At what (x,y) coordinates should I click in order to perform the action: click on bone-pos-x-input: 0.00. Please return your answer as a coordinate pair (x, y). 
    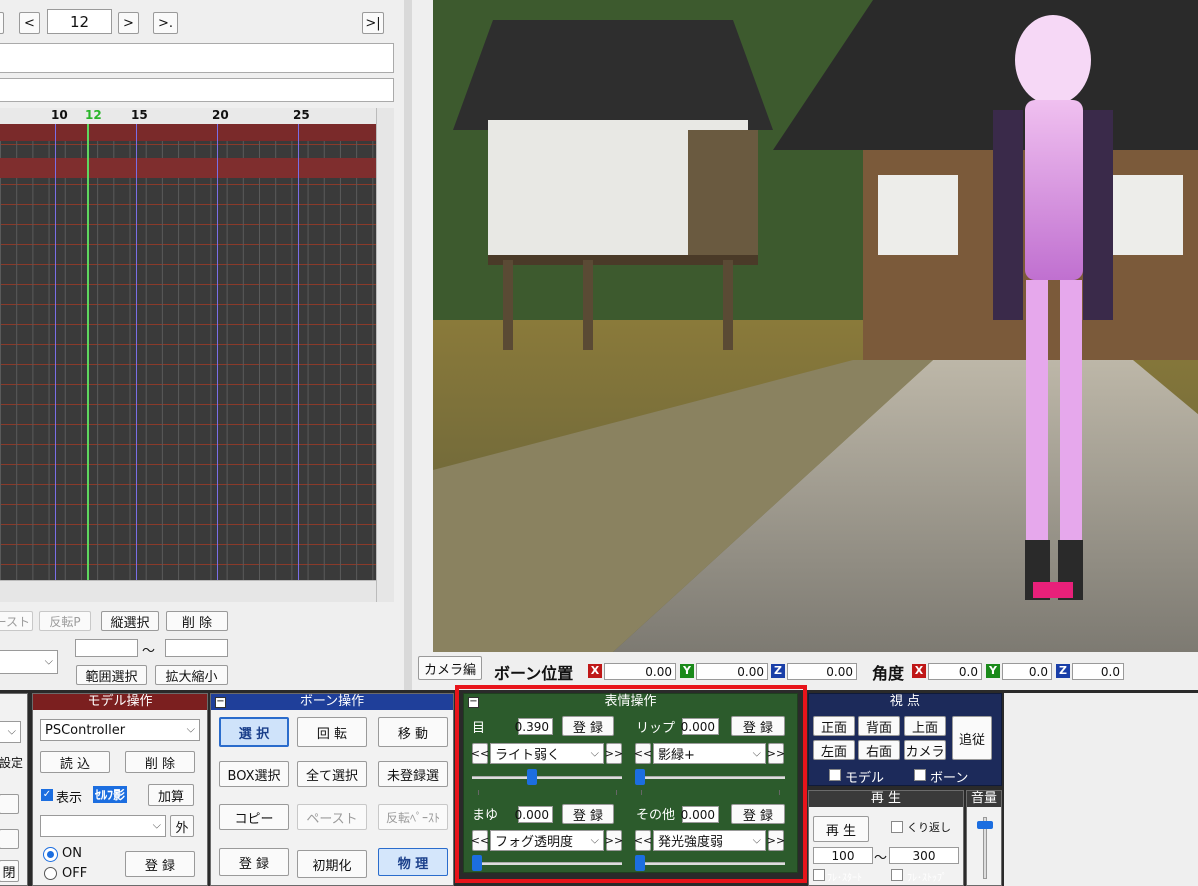
    Looking at the image, I should click on (640, 671).